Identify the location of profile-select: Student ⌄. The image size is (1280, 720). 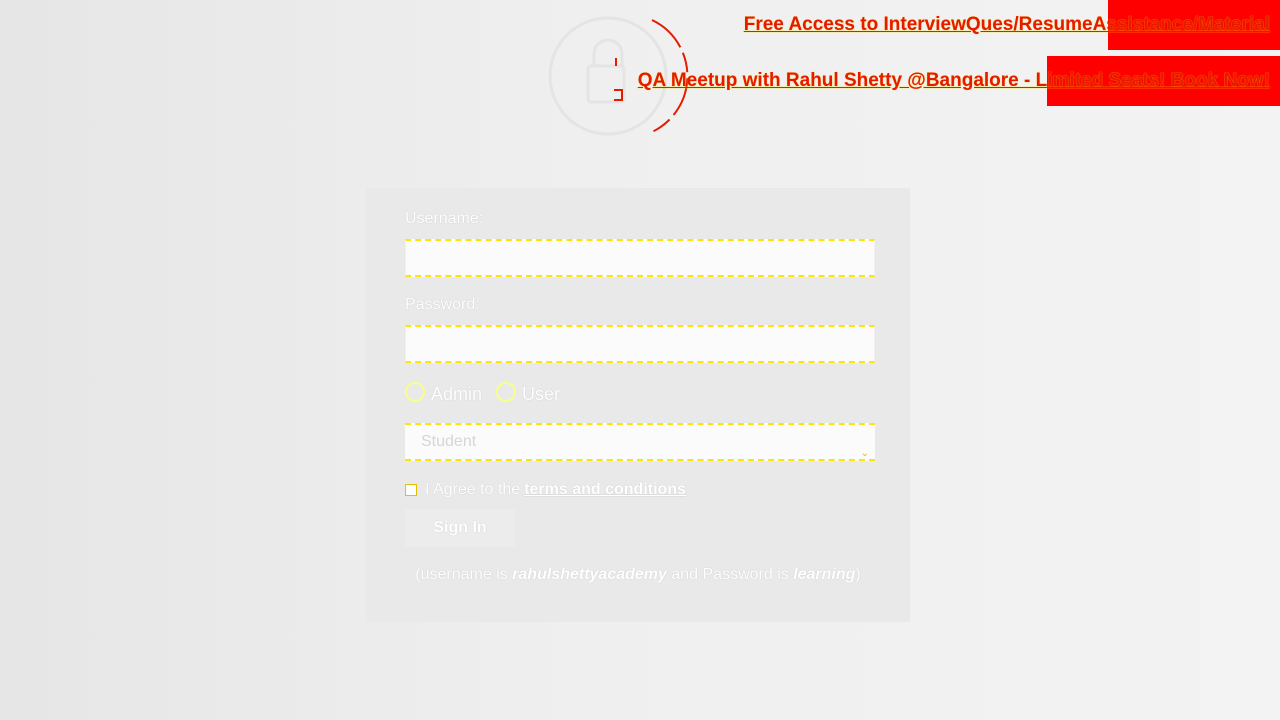
(640, 442).